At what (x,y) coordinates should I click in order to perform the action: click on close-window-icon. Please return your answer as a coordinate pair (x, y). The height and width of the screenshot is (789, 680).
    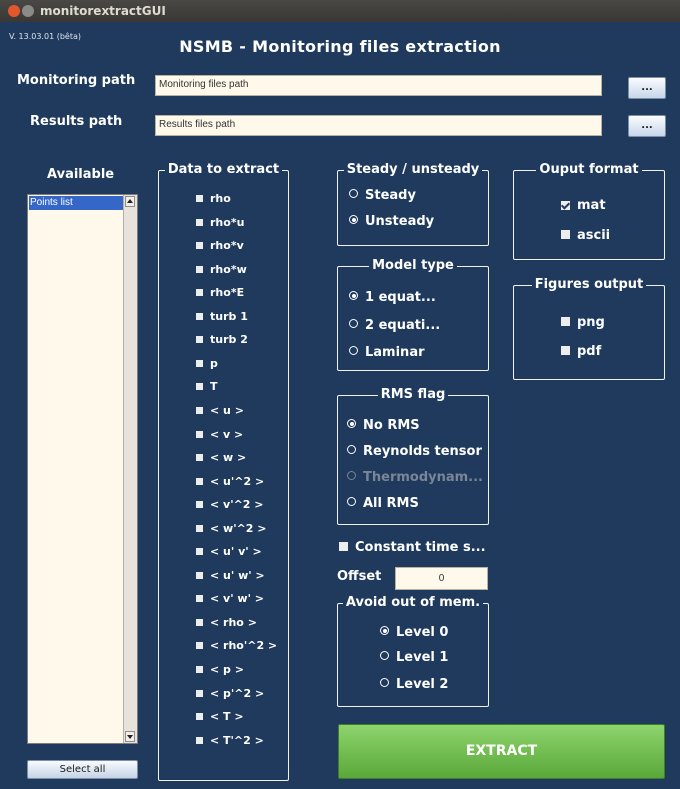
    Looking at the image, I should click on (14, 11).